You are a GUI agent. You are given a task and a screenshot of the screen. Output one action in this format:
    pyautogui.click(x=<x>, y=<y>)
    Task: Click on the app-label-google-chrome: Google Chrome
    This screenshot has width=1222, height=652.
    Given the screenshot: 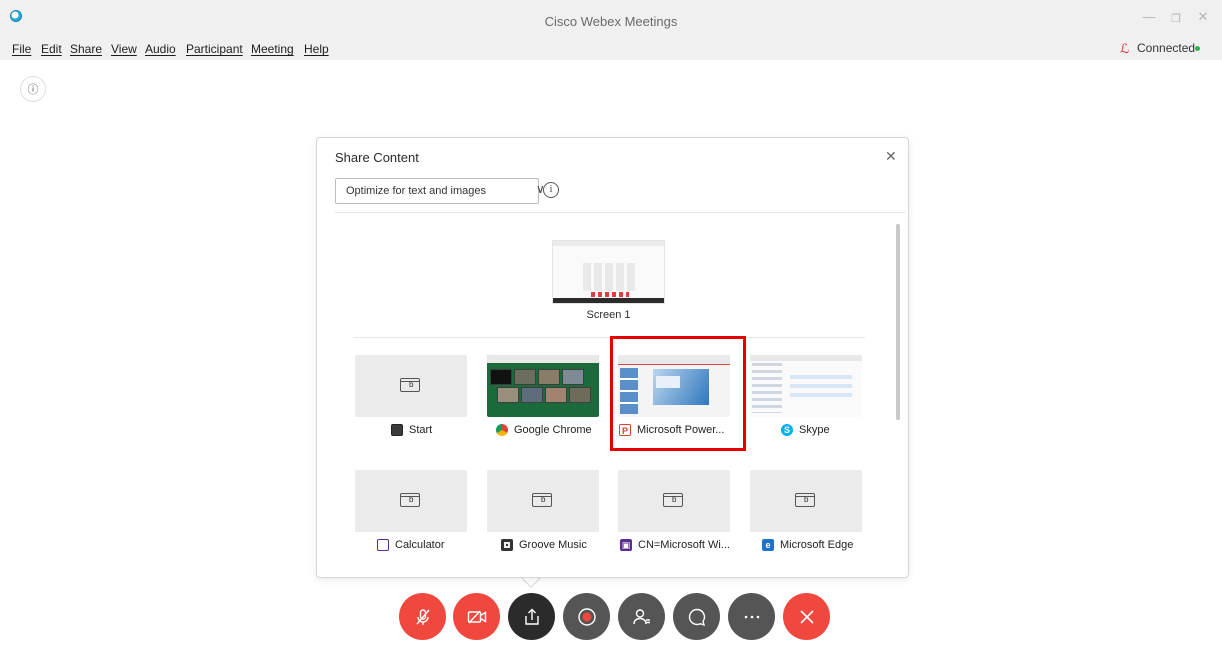 What is the action you would take?
    pyautogui.click(x=544, y=430)
    